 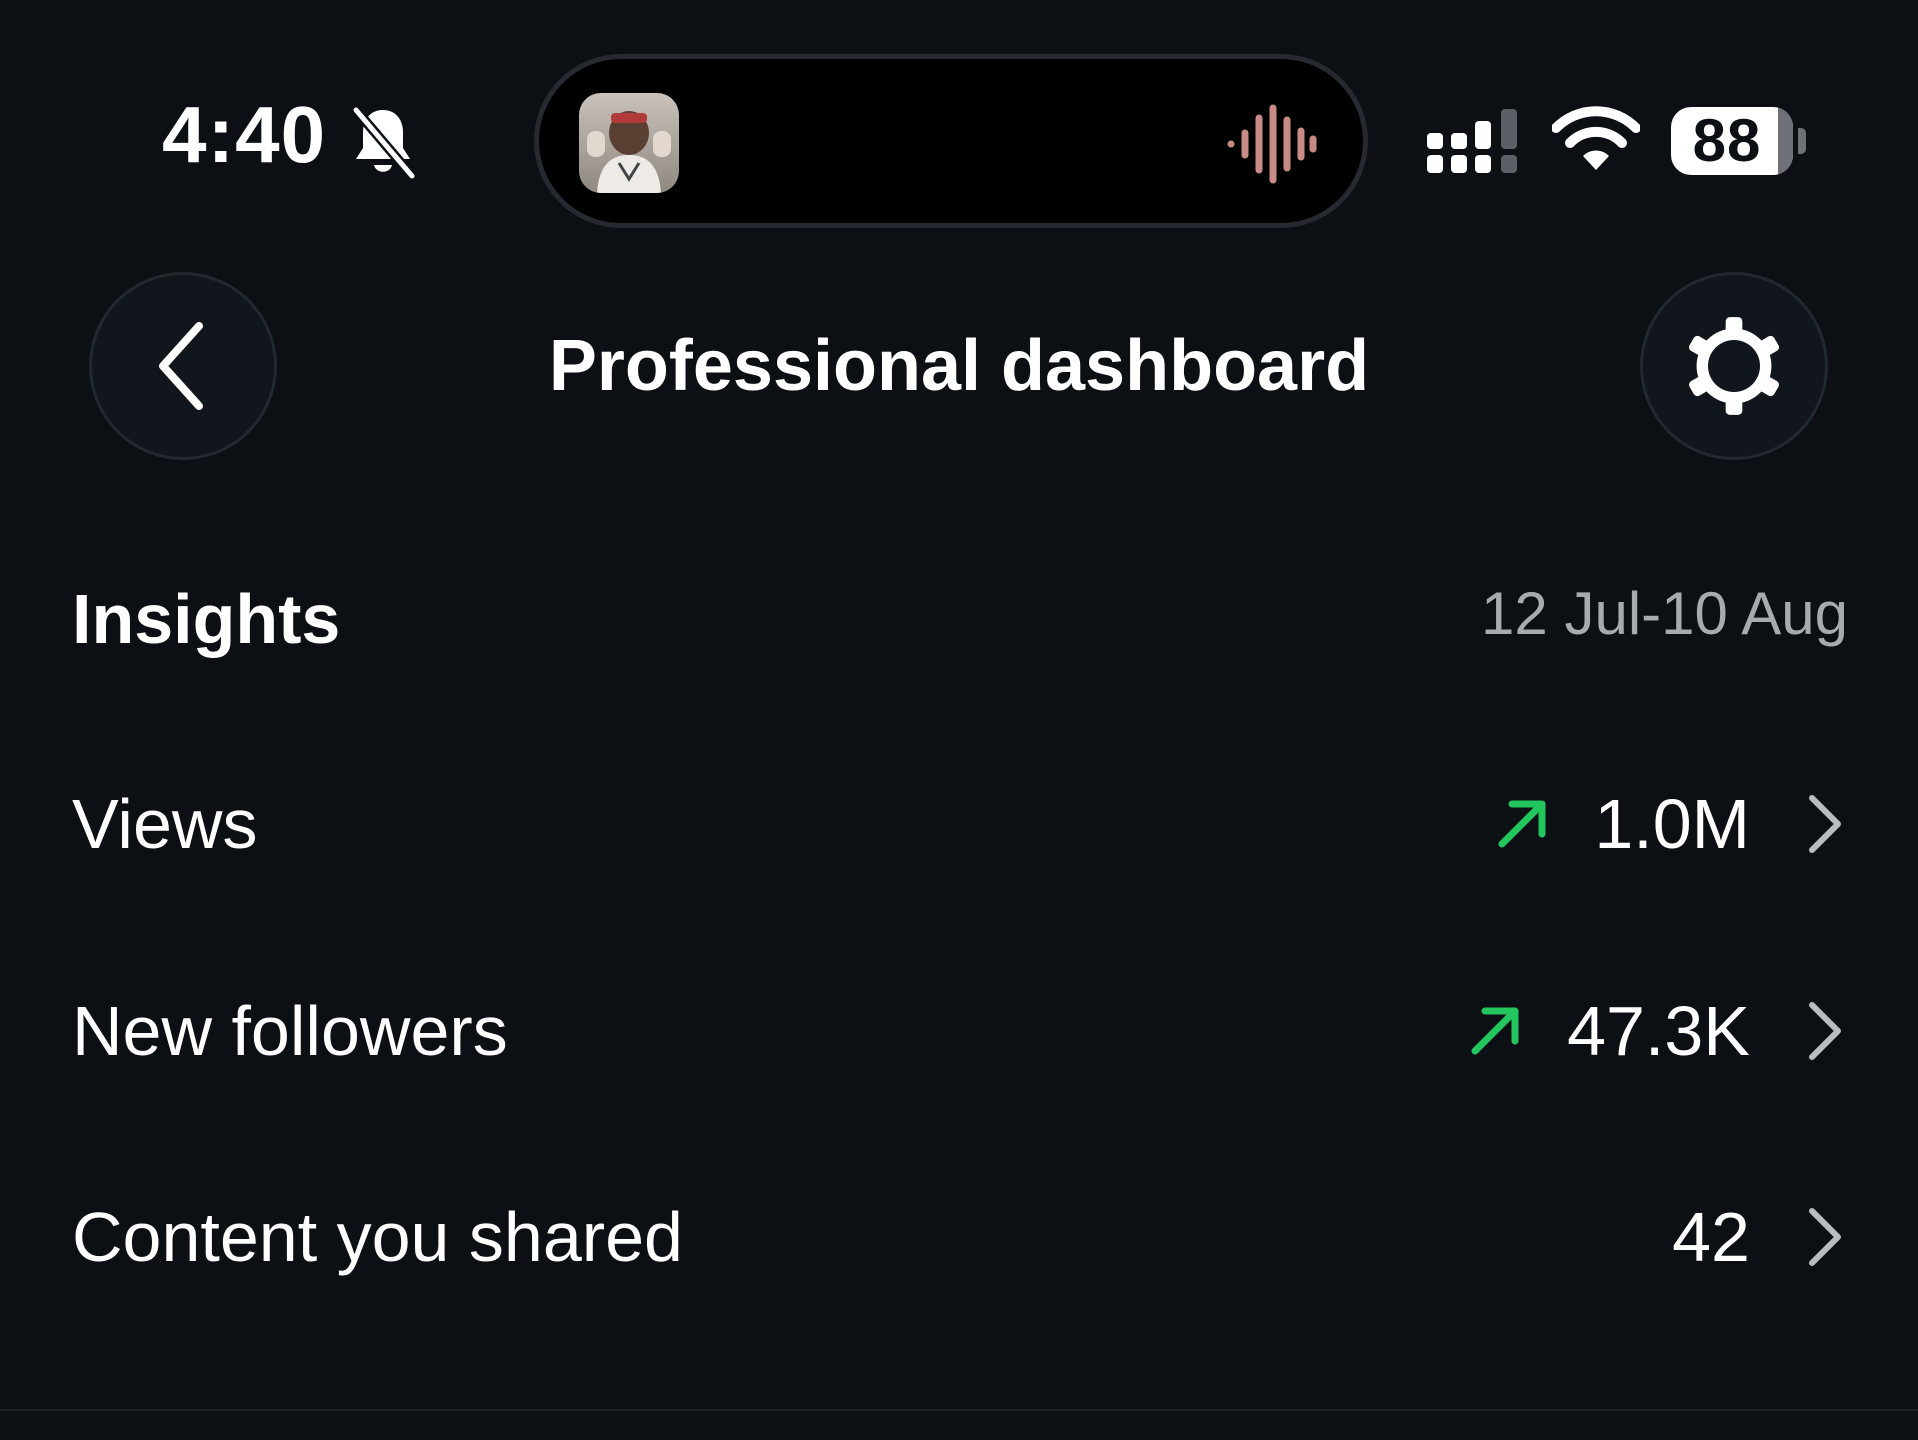 What do you see at coordinates (377, 1237) in the screenshot?
I see `metric-label: Content you shared` at bounding box center [377, 1237].